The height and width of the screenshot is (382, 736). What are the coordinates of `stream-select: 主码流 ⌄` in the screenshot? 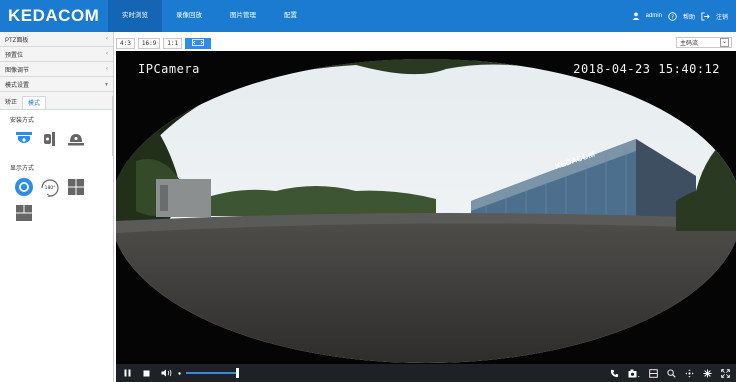 It's located at (704, 42).